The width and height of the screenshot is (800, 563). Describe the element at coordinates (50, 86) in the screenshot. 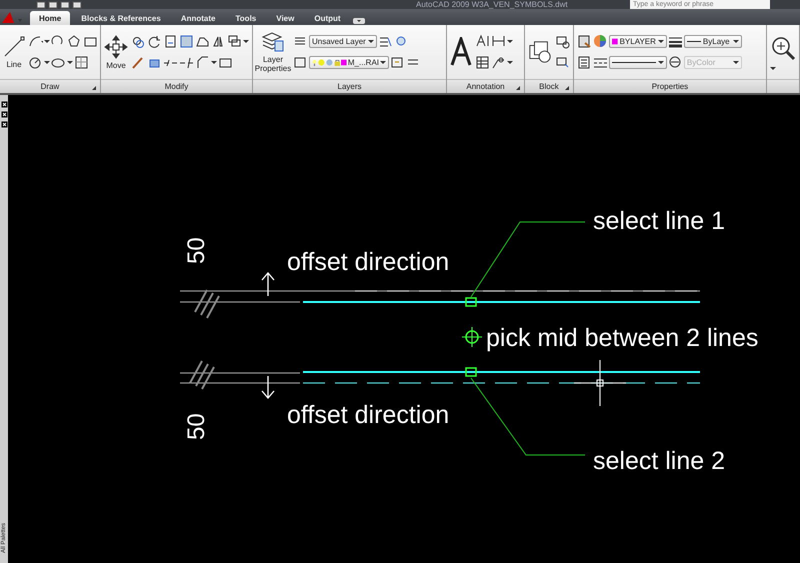

I see `panel-title: Draw` at that location.